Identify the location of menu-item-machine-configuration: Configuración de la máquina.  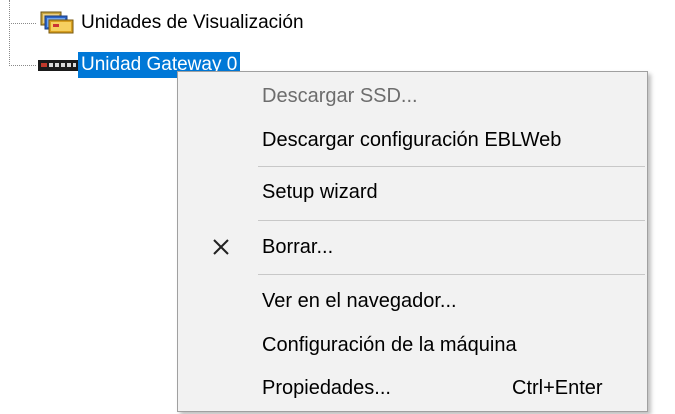
(412, 345).